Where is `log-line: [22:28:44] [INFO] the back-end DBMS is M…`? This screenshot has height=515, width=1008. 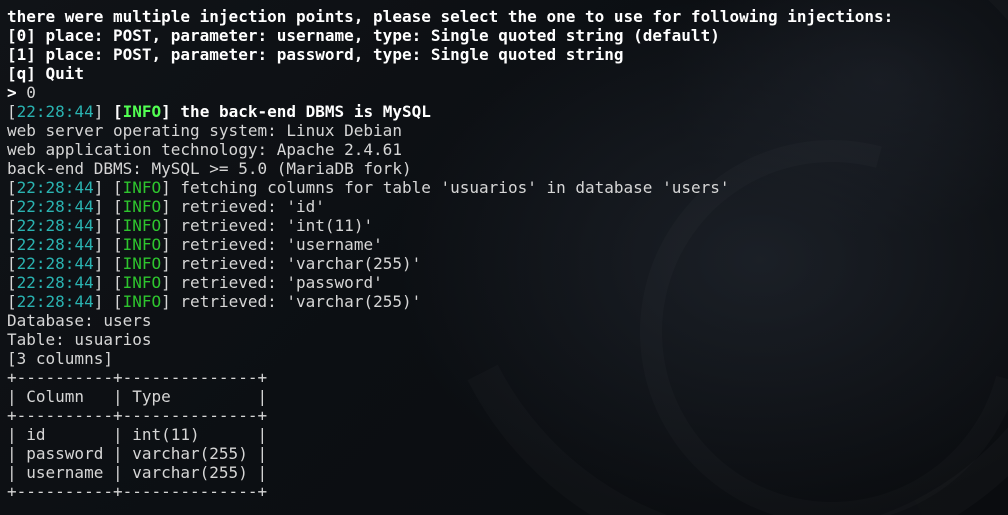 log-line: [22:28:44] [INFO] the back-end DBMS is M… is located at coordinates (219, 111).